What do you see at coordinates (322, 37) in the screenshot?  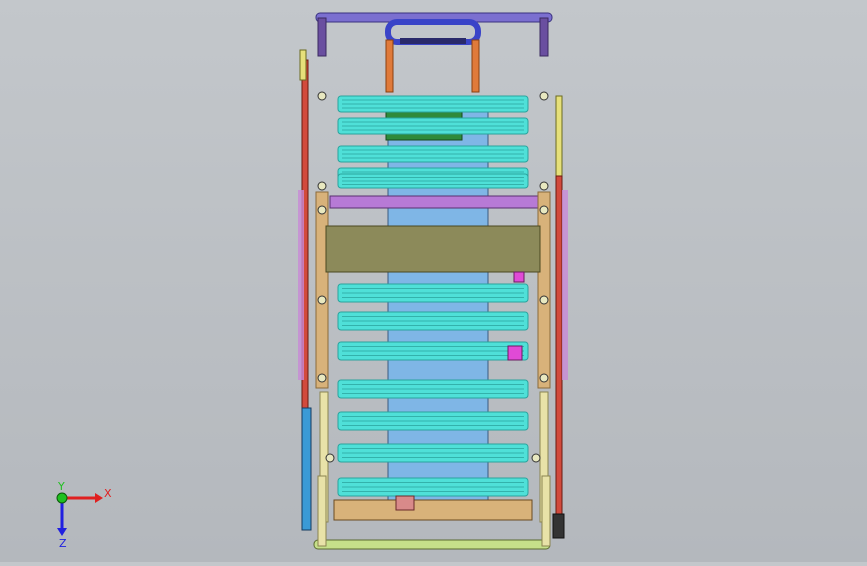 I see `left-handle-leg` at bounding box center [322, 37].